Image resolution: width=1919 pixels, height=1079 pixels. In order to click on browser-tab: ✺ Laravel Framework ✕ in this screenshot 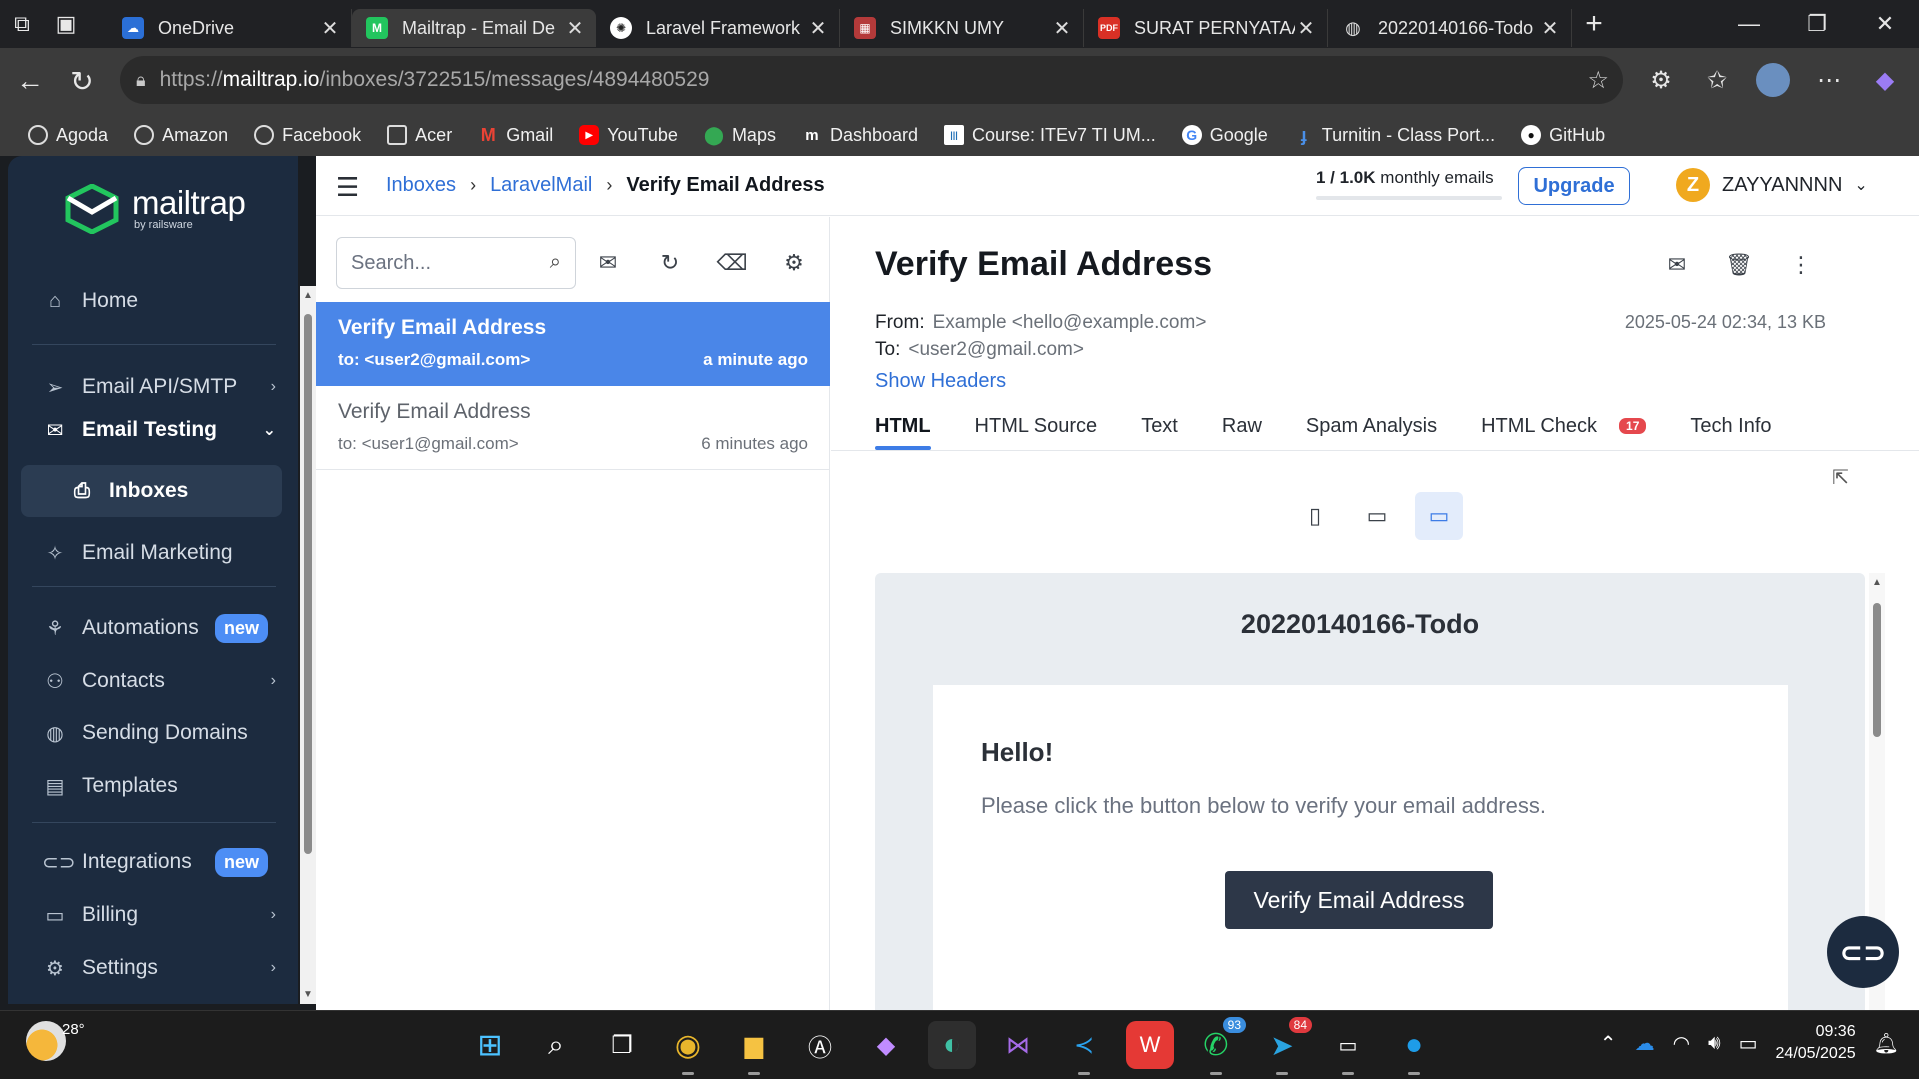, I will do `click(718, 28)`.